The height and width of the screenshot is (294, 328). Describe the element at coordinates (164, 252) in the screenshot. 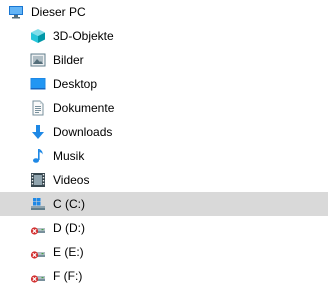

I see `tree-item-e-drive: E (E:)` at that location.